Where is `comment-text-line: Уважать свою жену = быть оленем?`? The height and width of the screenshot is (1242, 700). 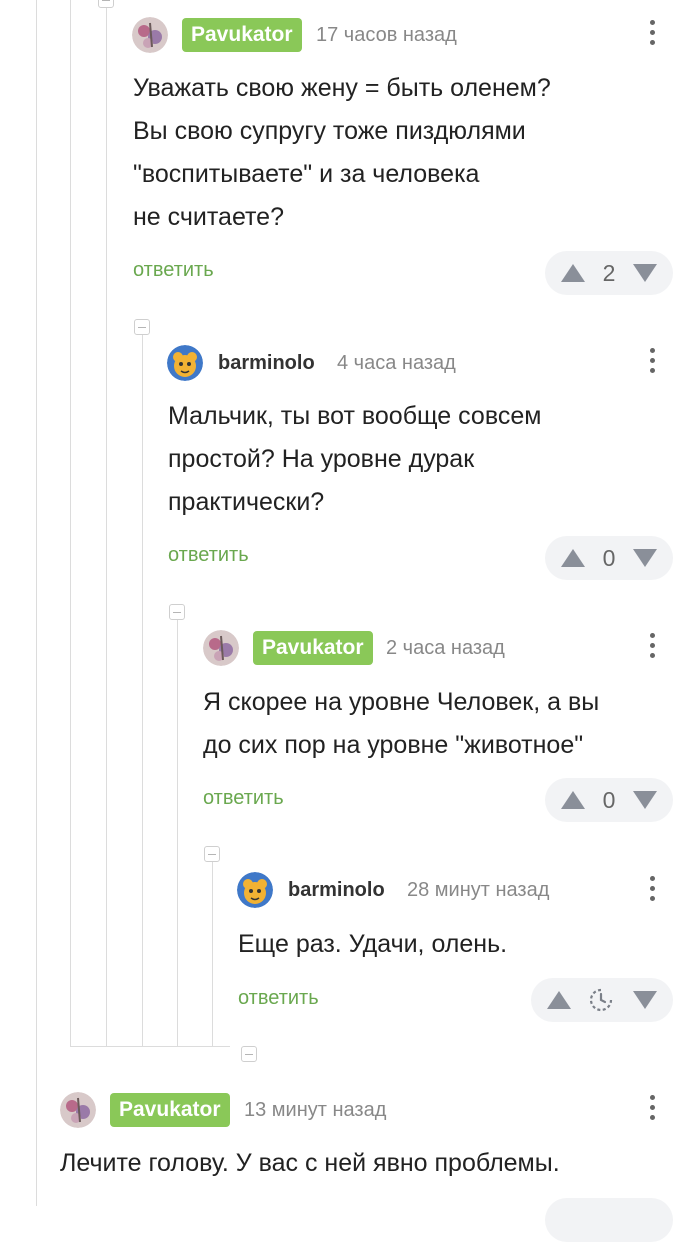
comment-text-line: Уважать свою жену = быть оленем? is located at coordinates (342, 88).